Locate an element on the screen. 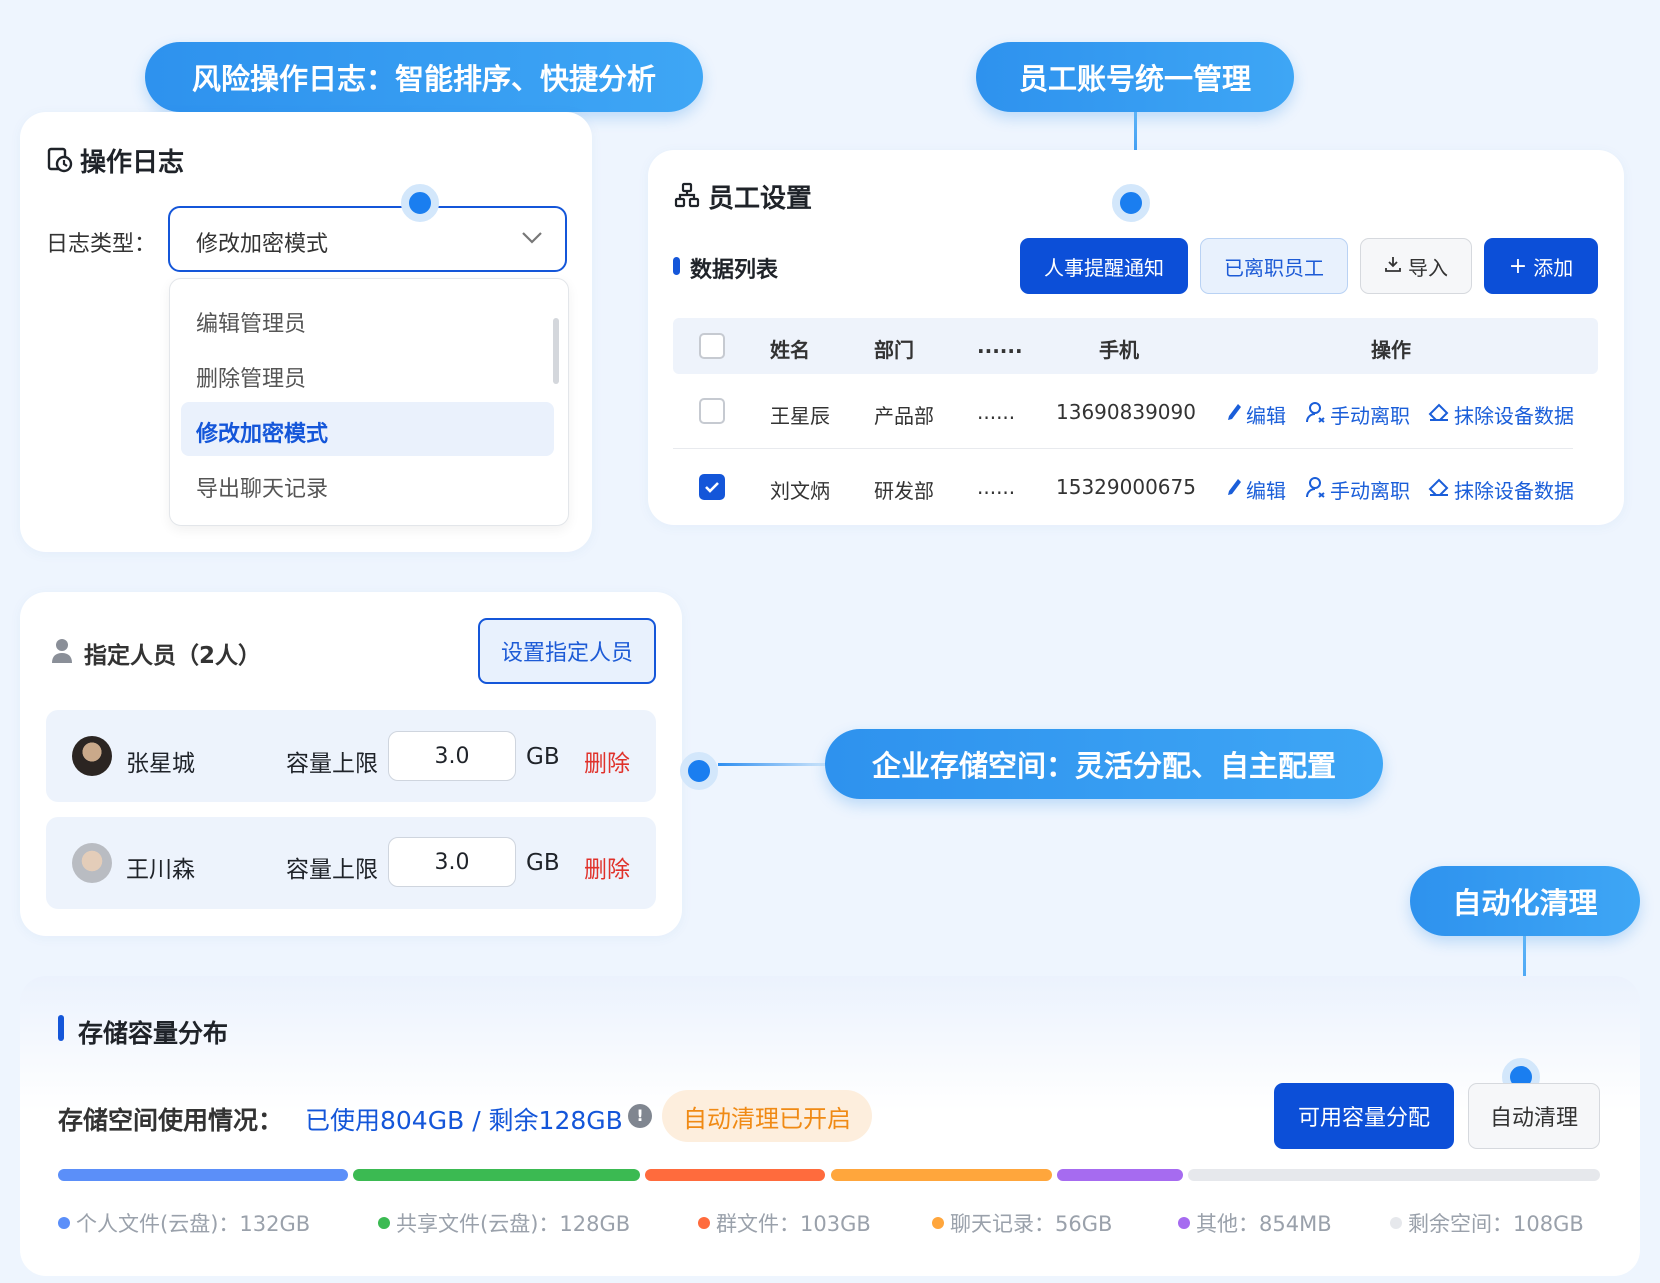 The height and width of the screenshot is (1283, 1660). dropdown-option: 编辑管理员 is located at coordinates (251, 322).